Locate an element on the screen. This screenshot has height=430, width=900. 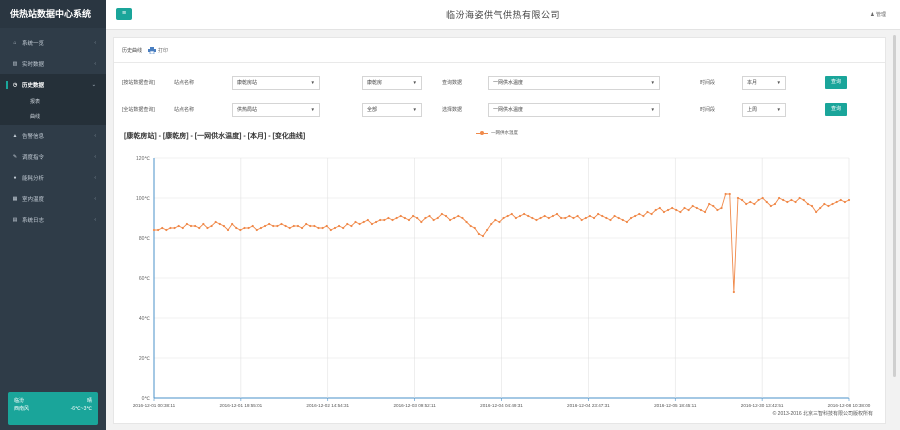
company-title: 临汾海姿供气供热有限公司 is located at coordinates (502, 15).